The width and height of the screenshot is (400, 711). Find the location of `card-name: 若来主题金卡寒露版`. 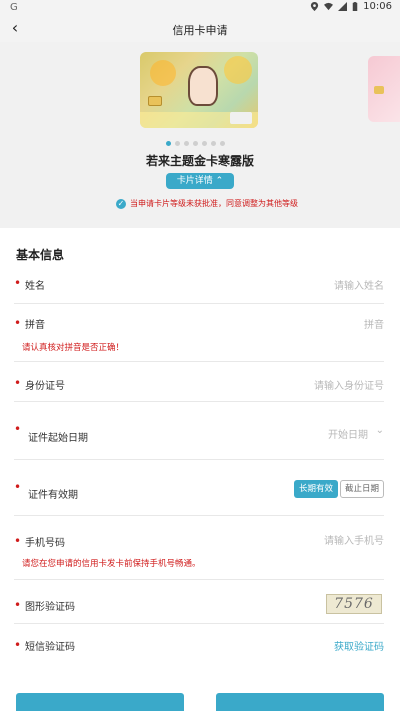

card-name: 若来主题金卡寒露版 is located at coordinates (199, 161).